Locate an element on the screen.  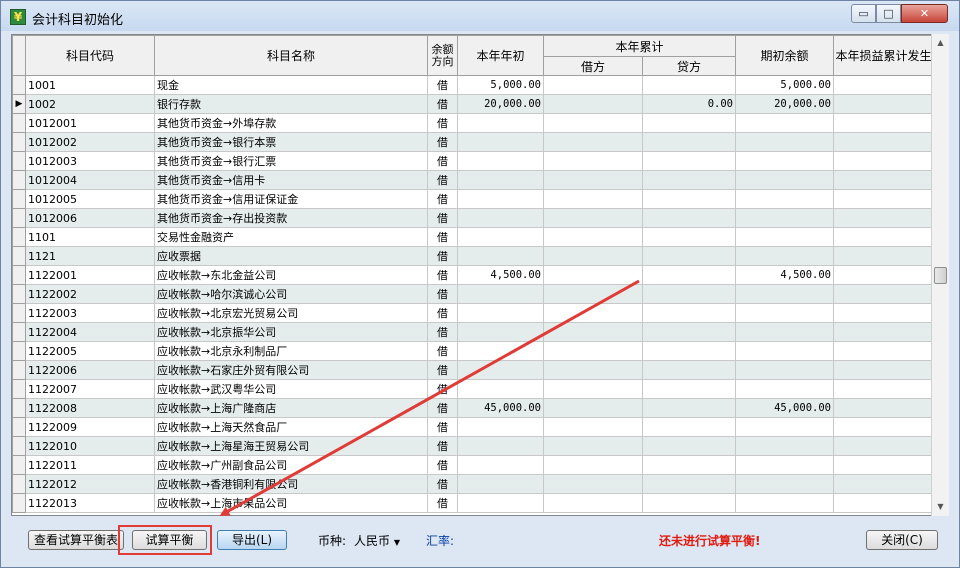
cell-code: 1101 is located at coordinates (90, 237).